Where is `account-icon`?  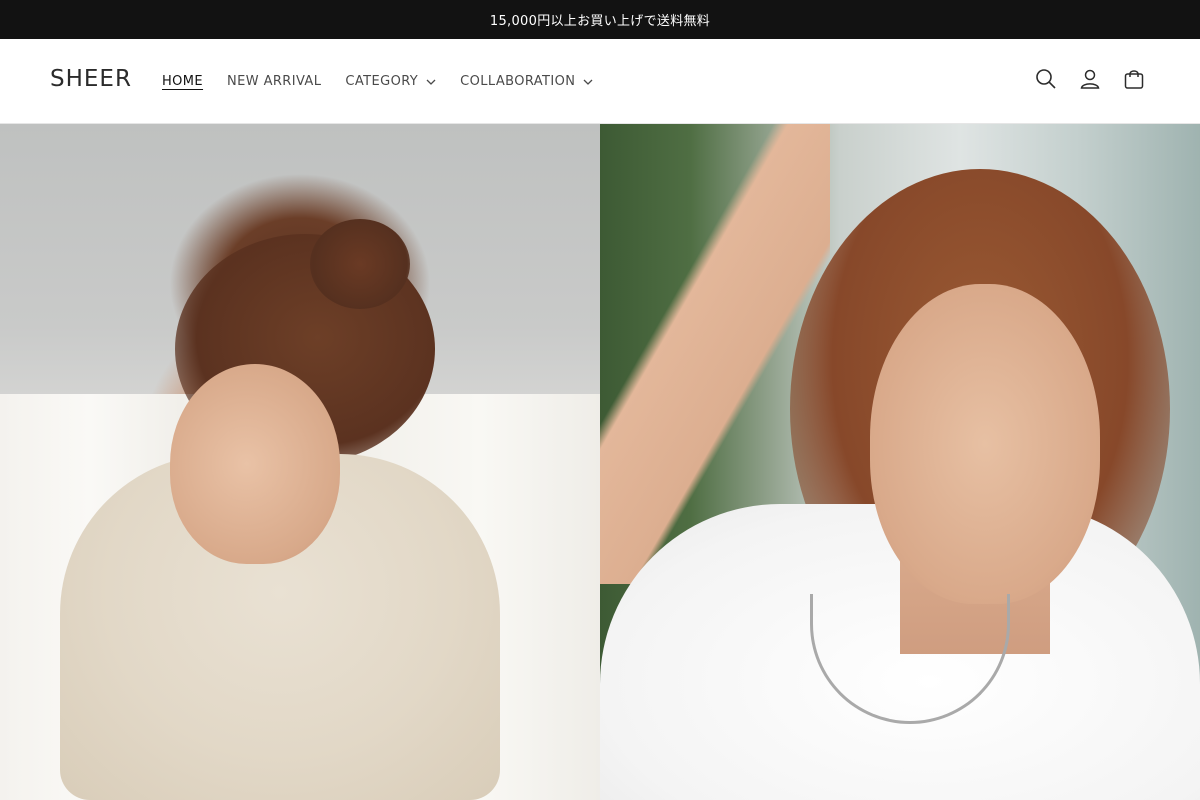 account-icon is located at coordinates (1090, 81).